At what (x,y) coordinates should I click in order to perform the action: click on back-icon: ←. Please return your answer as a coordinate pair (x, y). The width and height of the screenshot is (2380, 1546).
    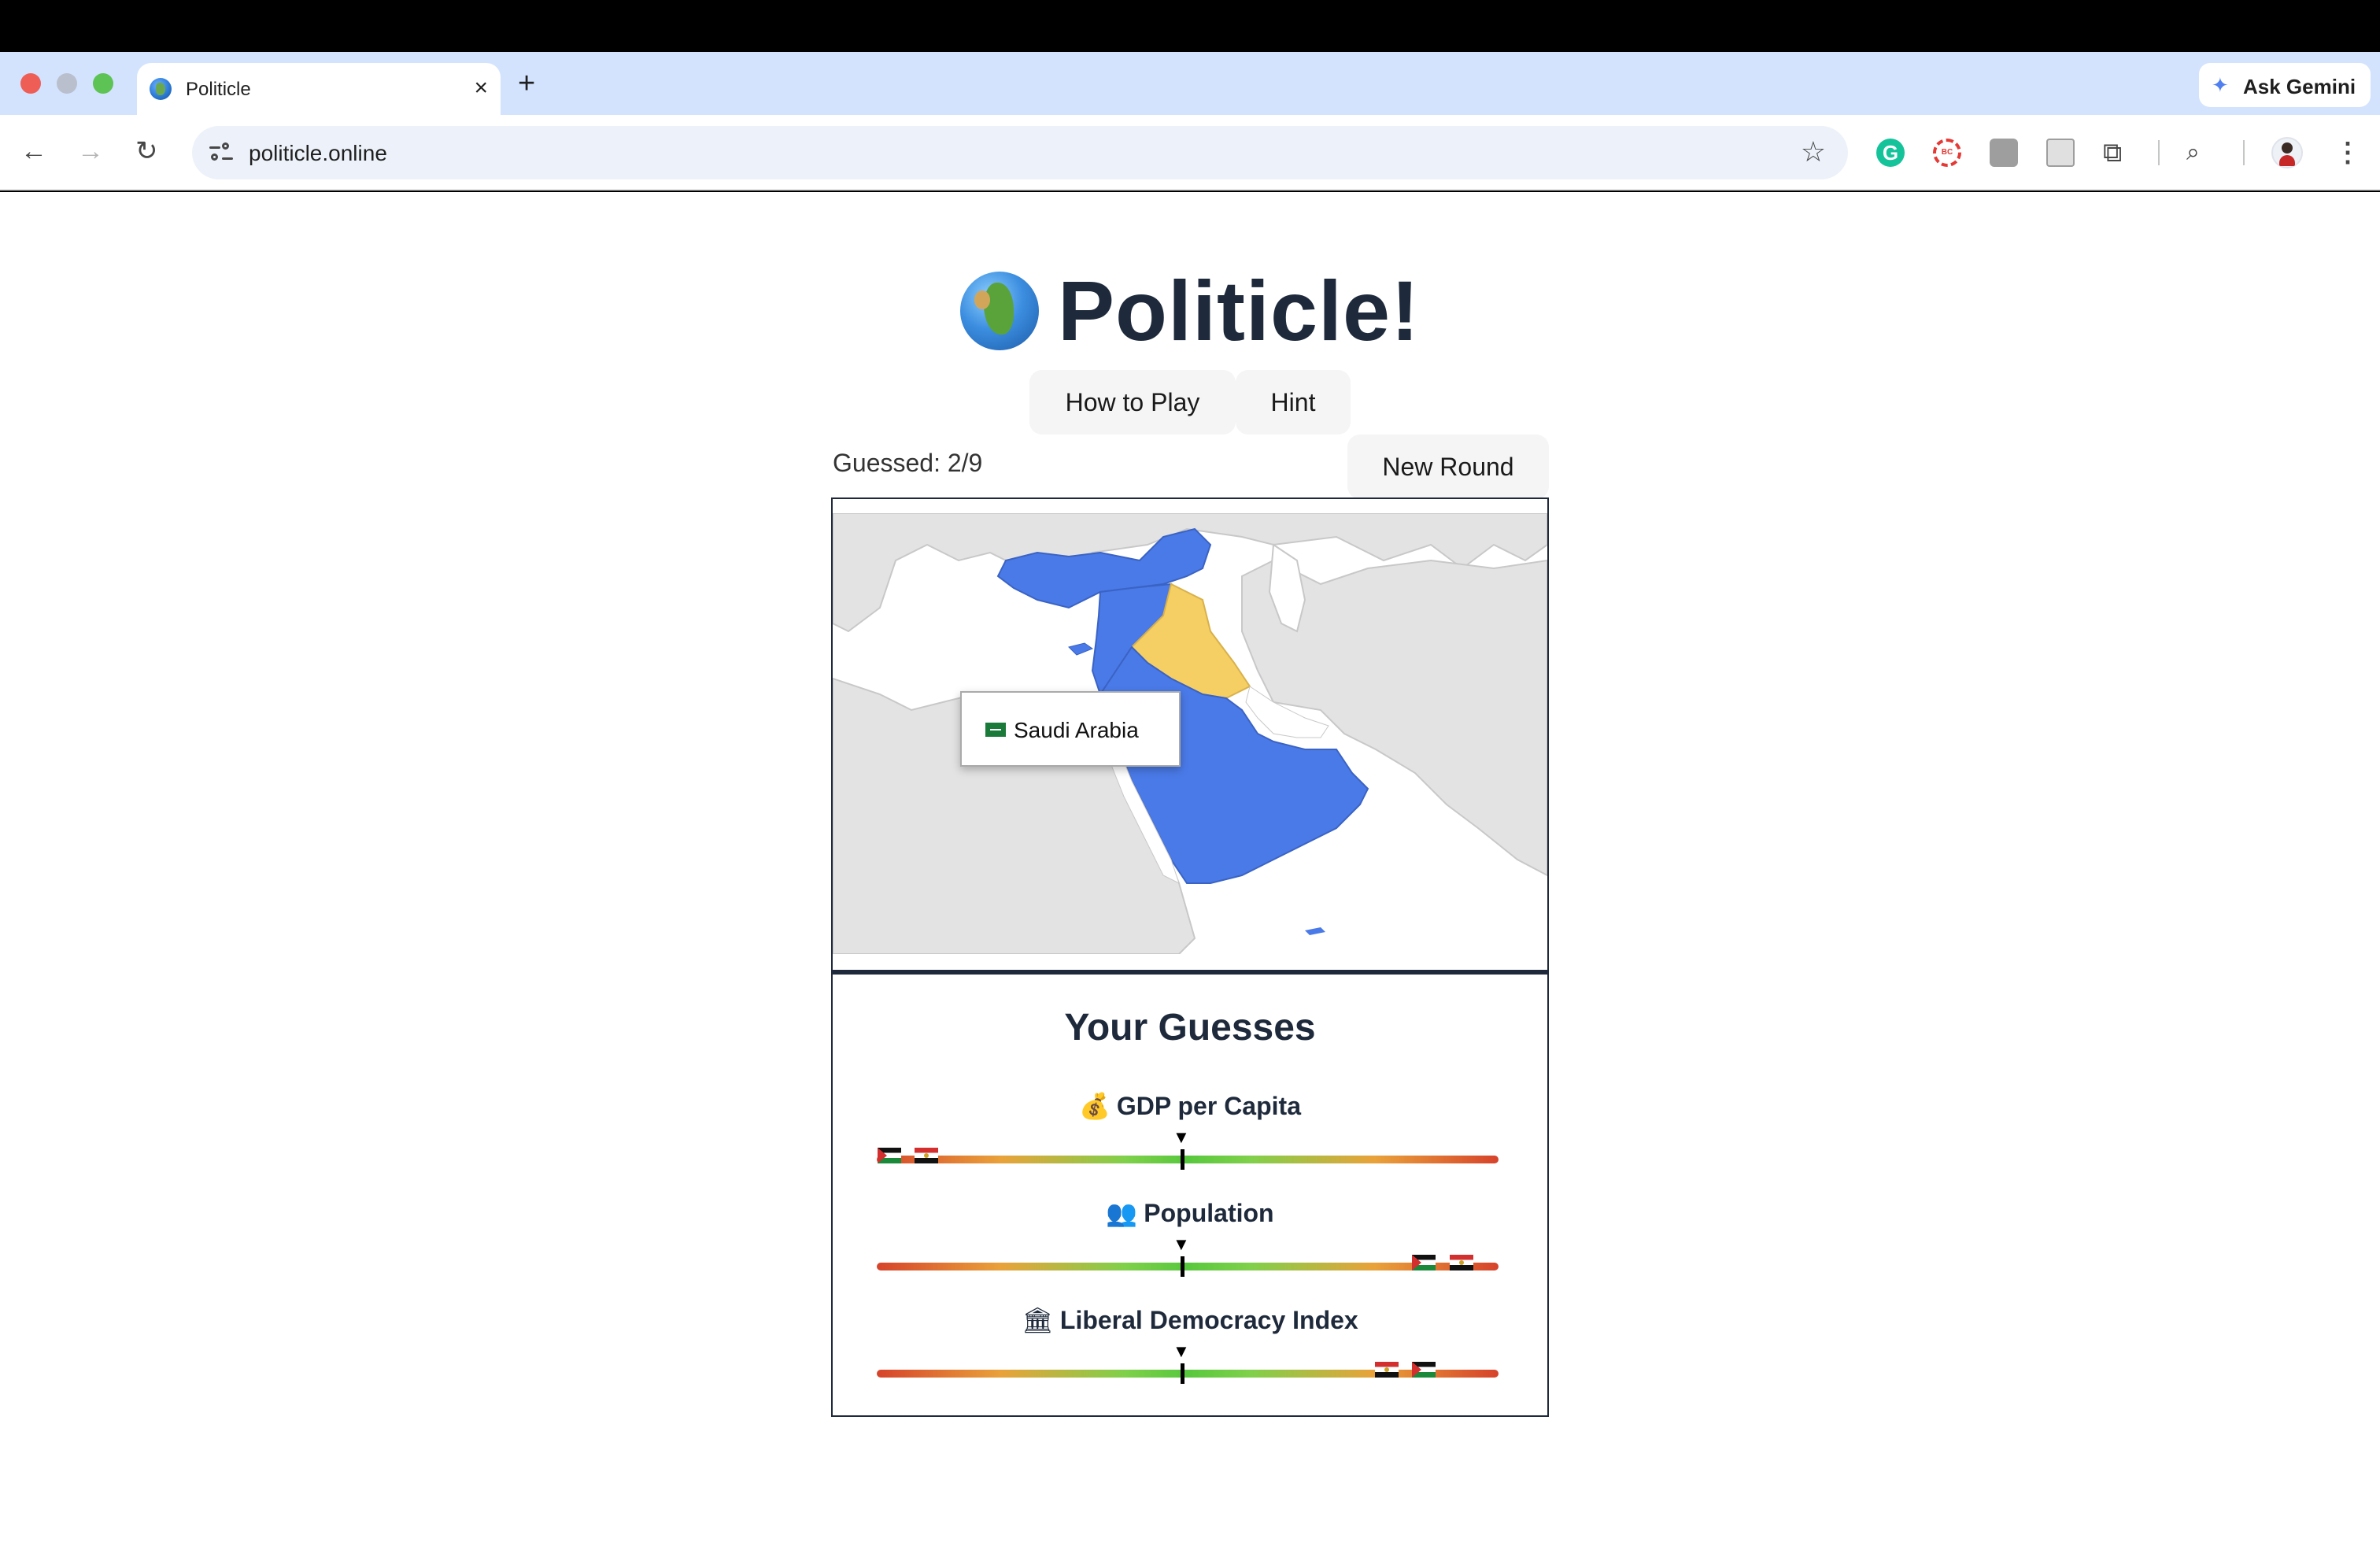
    Looking at the image, I should click on (33, 151).